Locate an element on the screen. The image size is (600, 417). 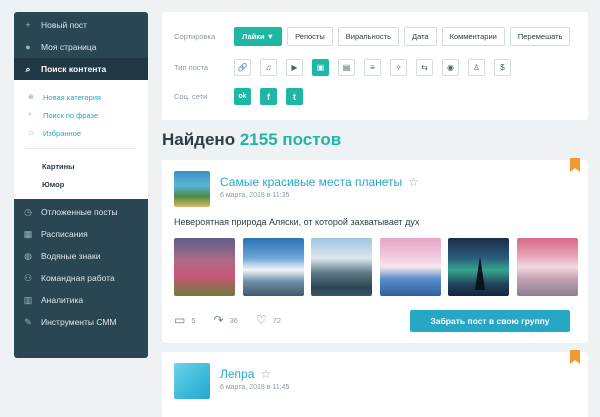
sidebar-item-scheduled-posts: ◷ Отложенные посты is located at coordinates (81, 212).